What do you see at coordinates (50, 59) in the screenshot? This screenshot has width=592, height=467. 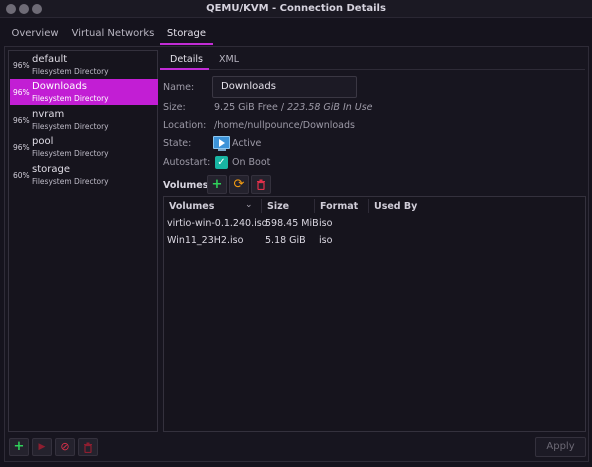 I see `pool-name: default` at bounding box center [50, 59].